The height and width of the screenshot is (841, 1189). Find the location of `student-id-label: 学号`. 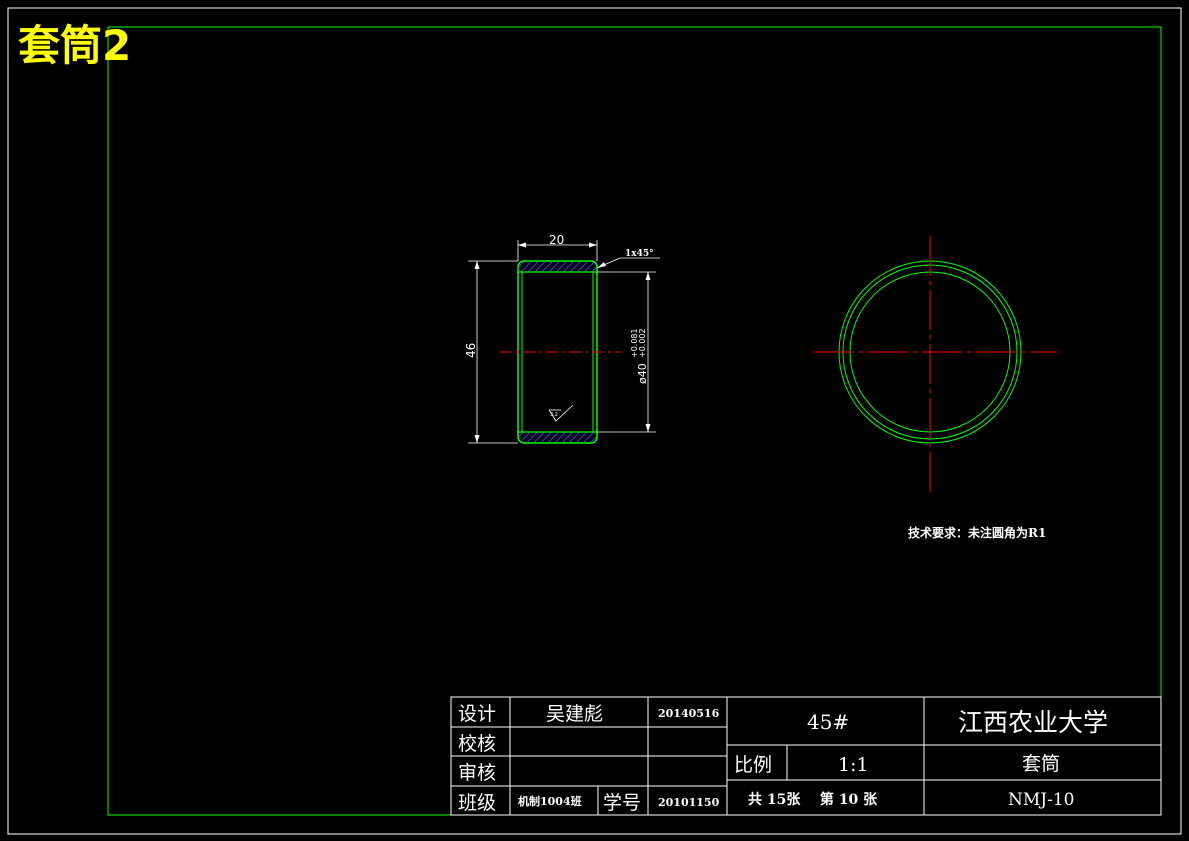

student-id-label: 学号 is located at coordinates (622, 803).